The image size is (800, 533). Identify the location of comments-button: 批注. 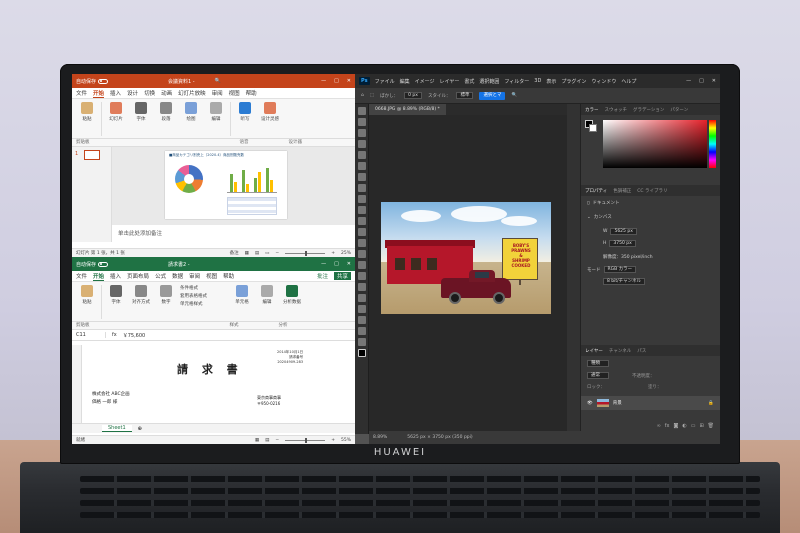
(322, 276).